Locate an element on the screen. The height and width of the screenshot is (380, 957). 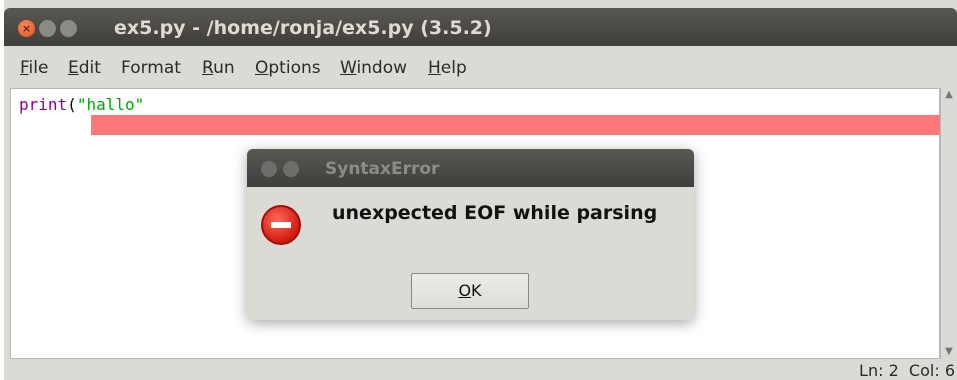
close-icon: × is located at coordinates (26, 28).